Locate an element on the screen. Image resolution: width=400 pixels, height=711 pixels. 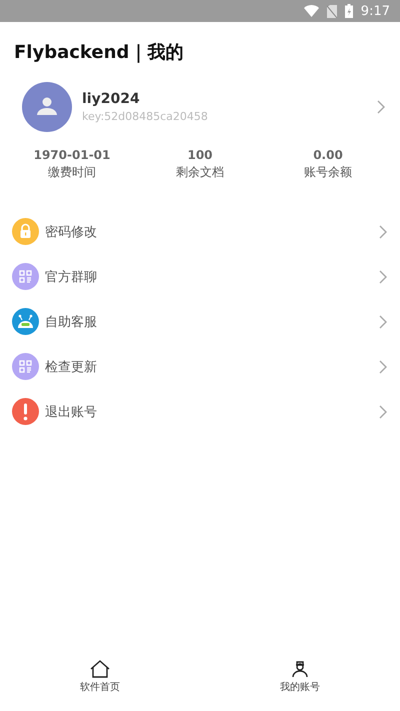
user-key: key:52d08485ca20458 is located at coordinates (229, 116).